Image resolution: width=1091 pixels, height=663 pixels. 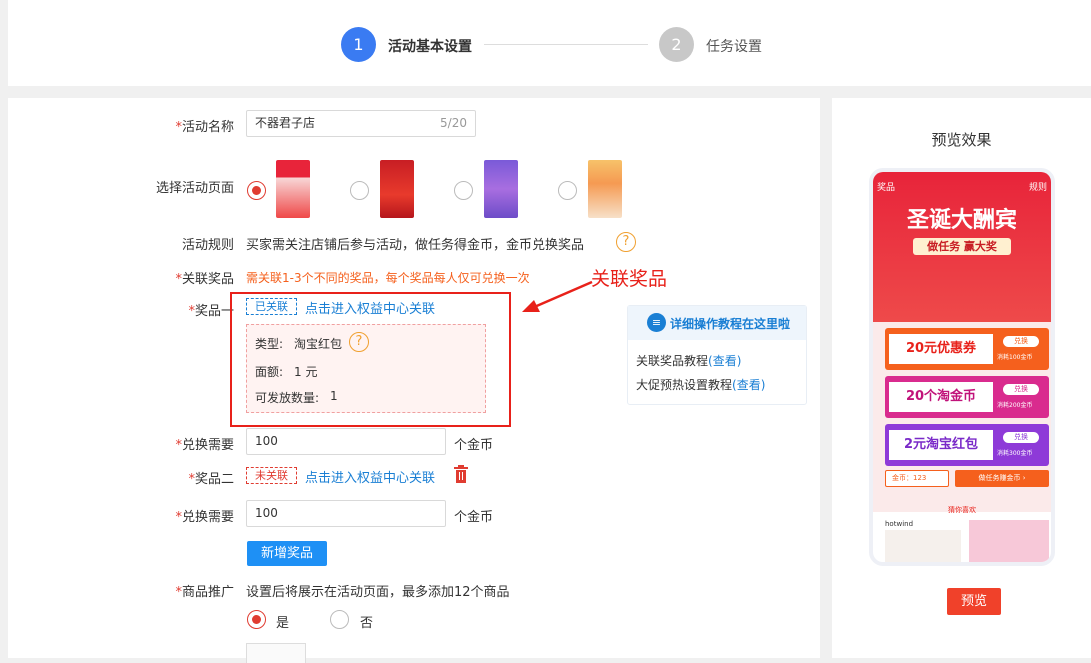 What do you see at coordinates (961, 140) in the screenshot?
I see `preview-title: 预览效果` at bounding box center [961, 140].